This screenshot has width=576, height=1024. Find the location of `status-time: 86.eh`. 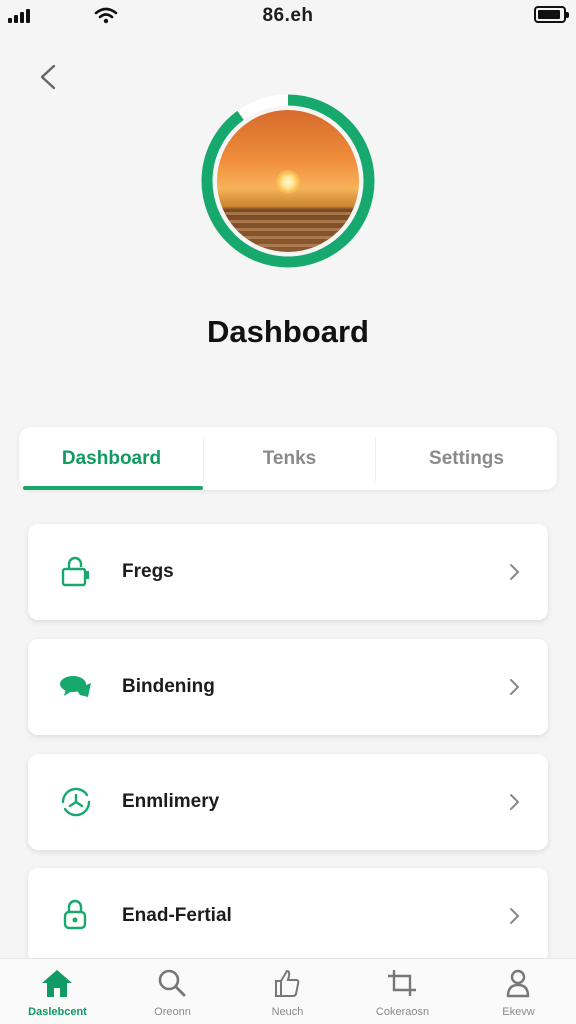

status-time: 86.eh is located at coordinates (288, 15).